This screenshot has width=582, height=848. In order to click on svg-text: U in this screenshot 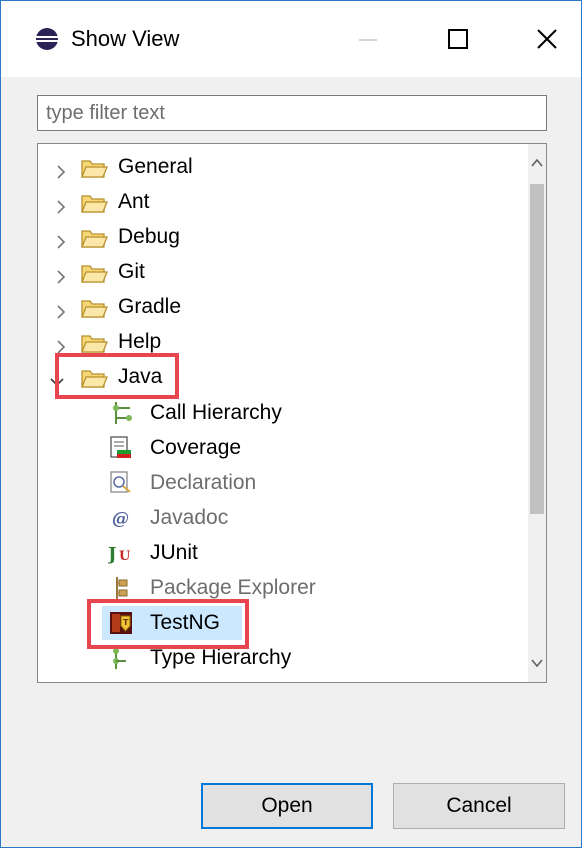, I will do `click(125, 556)`.